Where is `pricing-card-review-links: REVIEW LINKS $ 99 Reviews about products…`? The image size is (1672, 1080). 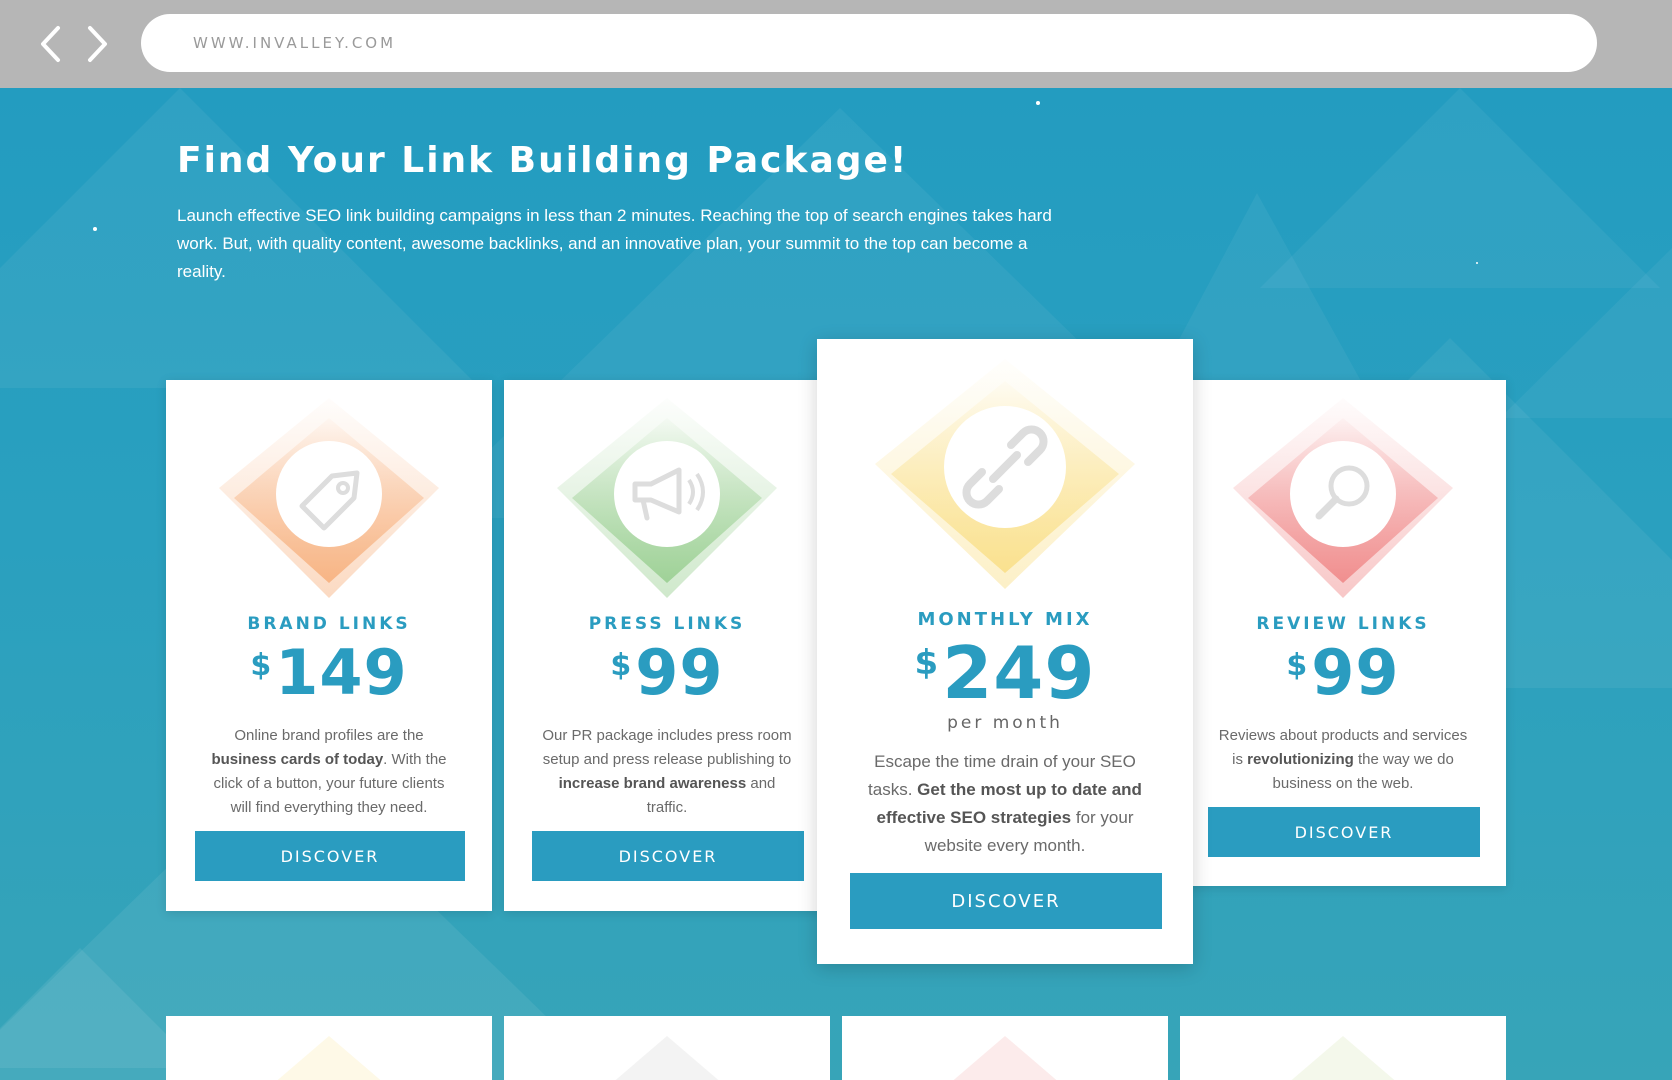
pricing-card-review-links: REVIEW LINKS $ 99 Reviews about products… is located at coordinates (1343, 633).